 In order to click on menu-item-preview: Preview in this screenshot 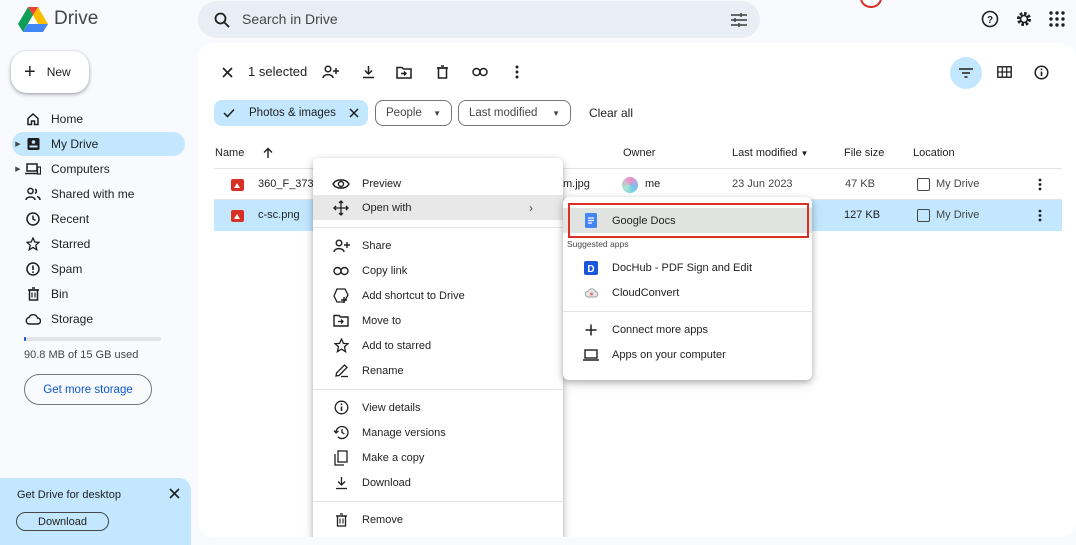, I will do `click(438, 183)`.